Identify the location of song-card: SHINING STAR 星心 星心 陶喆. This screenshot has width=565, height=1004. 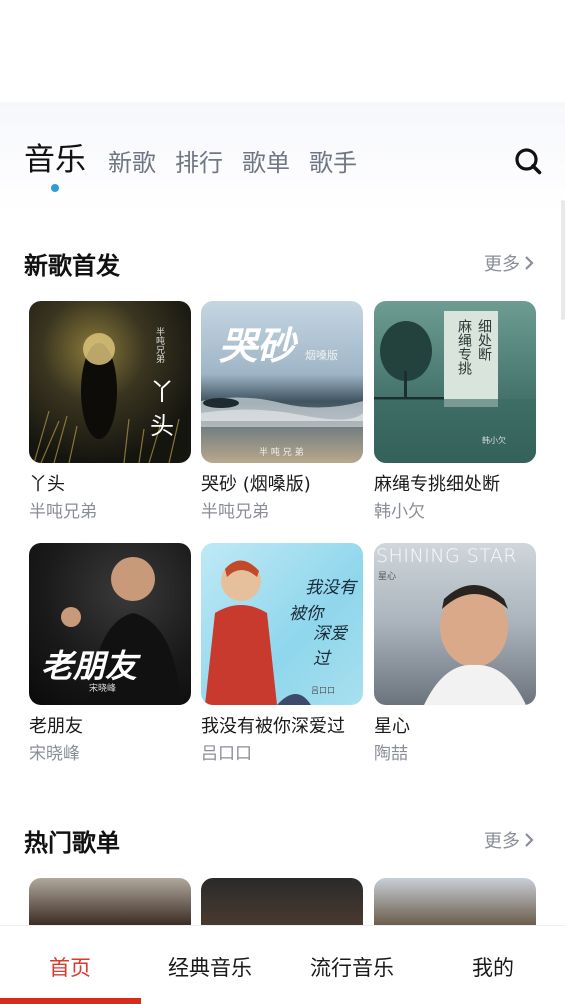
(455, 654).